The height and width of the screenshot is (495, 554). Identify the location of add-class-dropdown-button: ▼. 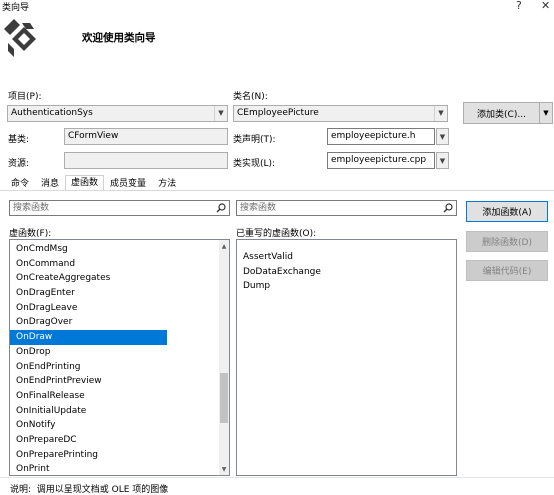
(546, 113).